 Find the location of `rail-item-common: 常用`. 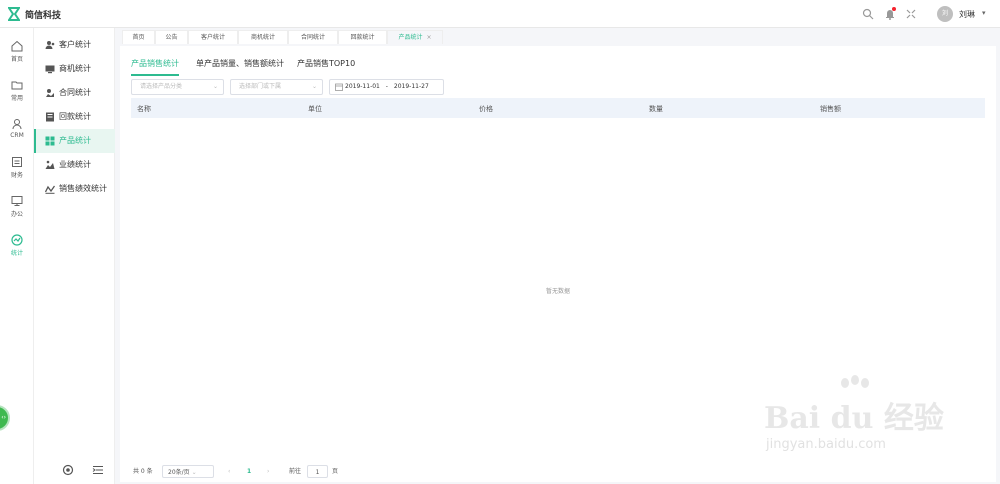

rail-item-common: 常用 is located at coordinates (17, 97).